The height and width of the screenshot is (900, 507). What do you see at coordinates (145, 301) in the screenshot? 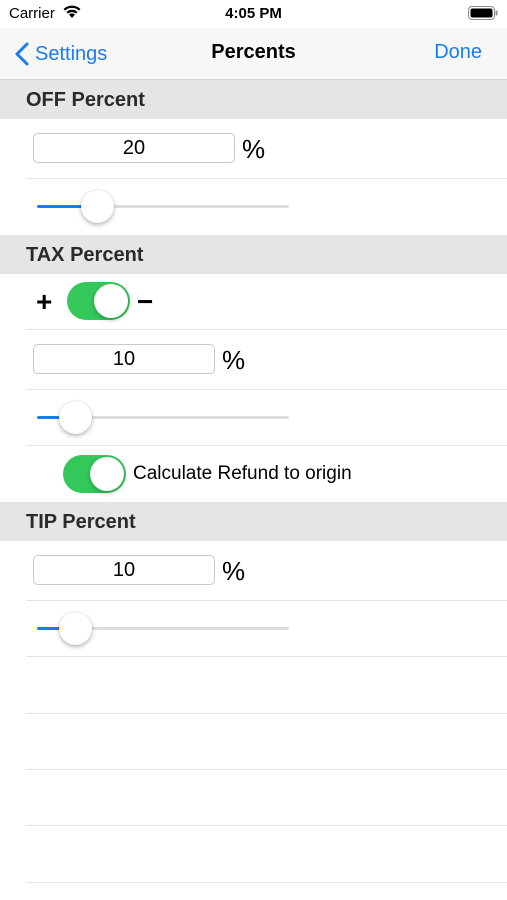
I see `minus-label: −` at bounding box center [145, 301].